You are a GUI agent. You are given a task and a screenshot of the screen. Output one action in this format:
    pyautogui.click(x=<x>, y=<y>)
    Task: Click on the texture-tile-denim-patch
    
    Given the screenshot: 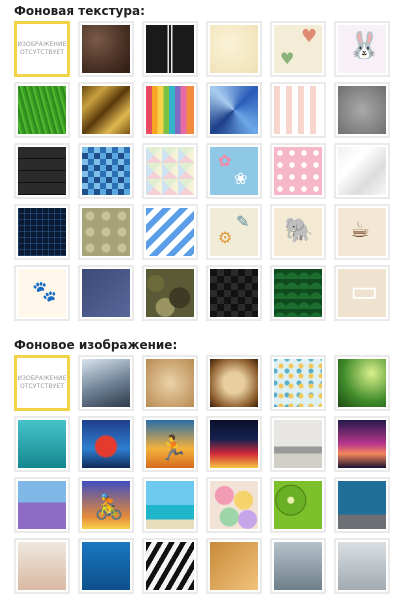 What is the action you would take?
    pyautogui.click(x=106, y=293)
    